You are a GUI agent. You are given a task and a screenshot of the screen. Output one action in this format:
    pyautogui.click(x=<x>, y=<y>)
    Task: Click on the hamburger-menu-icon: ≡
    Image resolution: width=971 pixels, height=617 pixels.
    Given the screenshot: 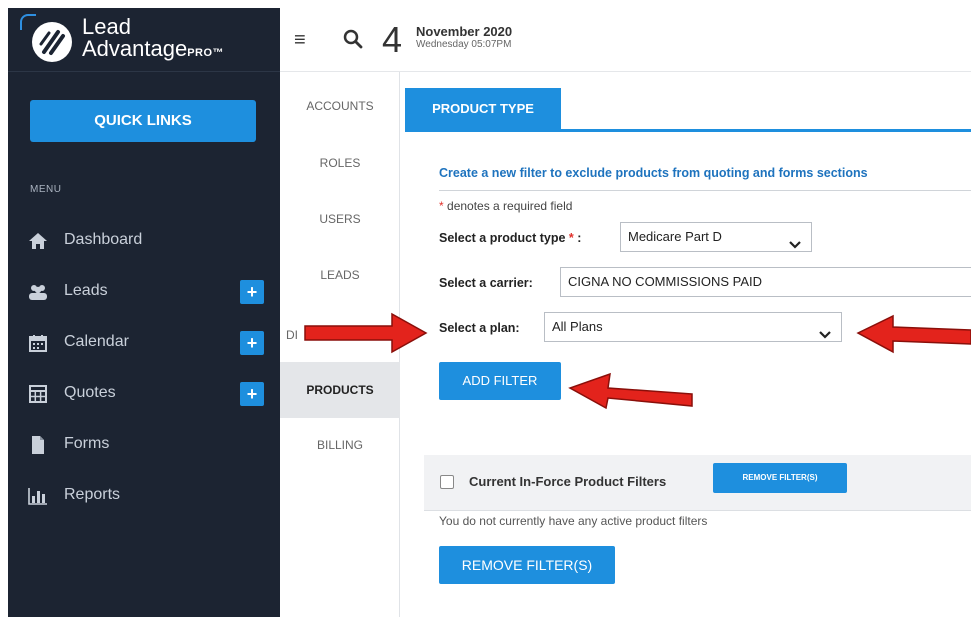 What is the action you would take?
    pyautogui.click(x=300, y=40)
    